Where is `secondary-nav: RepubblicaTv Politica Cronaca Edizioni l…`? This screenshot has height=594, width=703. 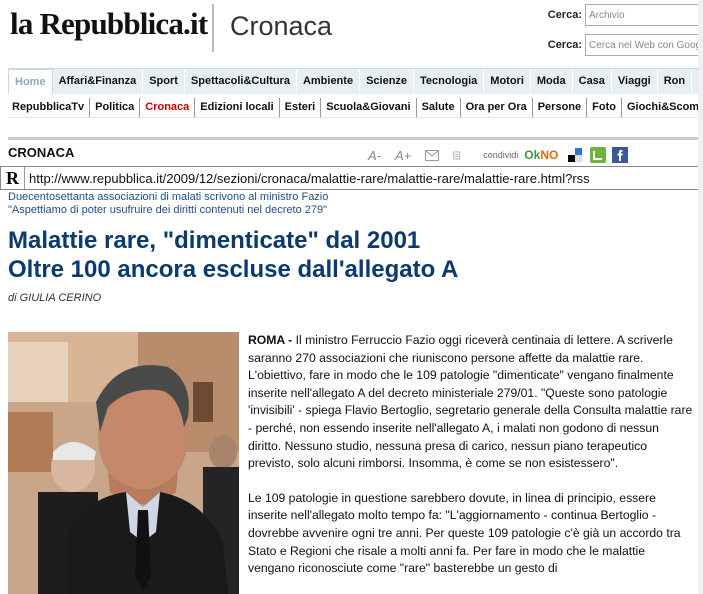 secondary-nav: RepubblicaTv Politica Cronaca Edizioni l… is located at coordinates (355, 108).